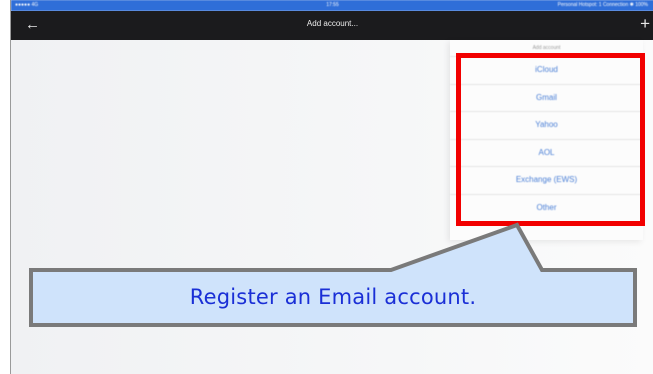 The width and height of the screenshot is (653, 374). I want to click on account-option-other: Other, so click(546, 207).